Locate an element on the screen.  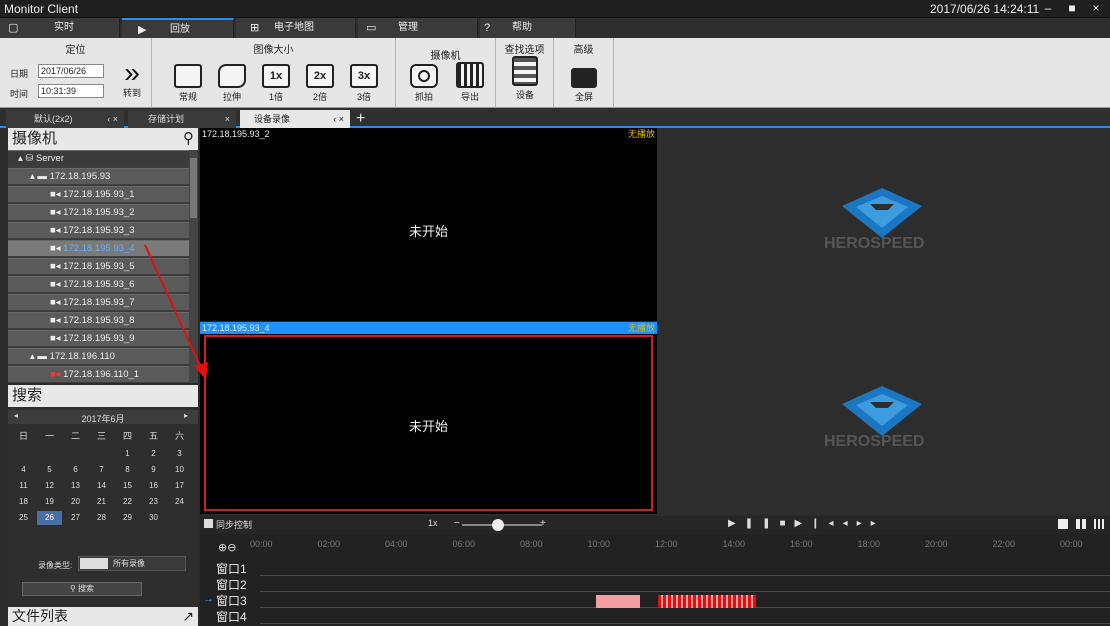
close-icon: × is located at coordinates (227, 119).